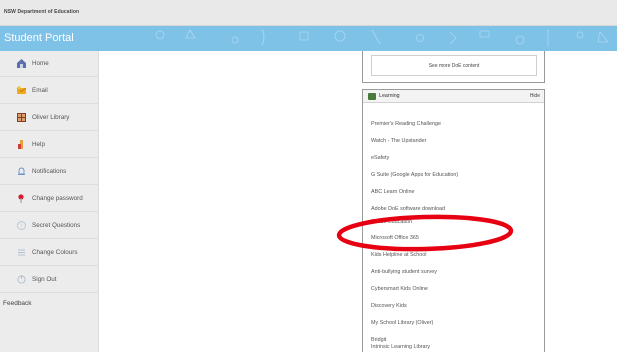 This screenshot has height=352, width=617. Describe the element at coordinates (55, 252) in the screenshot. I see `sidebar-item-label: Change Colours` at that location.